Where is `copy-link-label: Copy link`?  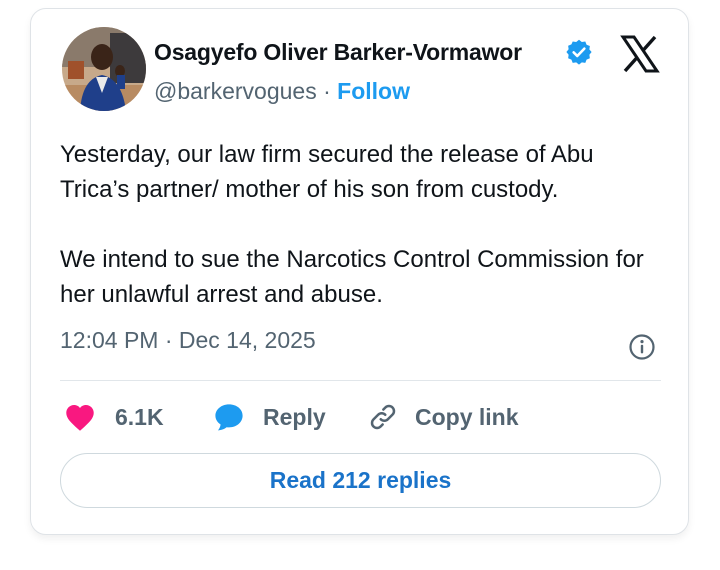 copy-link-label: Copy link is located at coordinates (467, 416).